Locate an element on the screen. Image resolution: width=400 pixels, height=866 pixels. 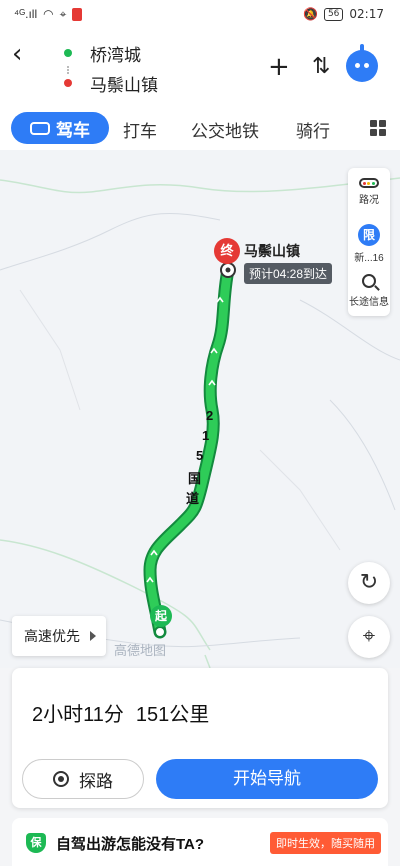
tab-transit: 公交地铁 is located at coordinates (225, 129).